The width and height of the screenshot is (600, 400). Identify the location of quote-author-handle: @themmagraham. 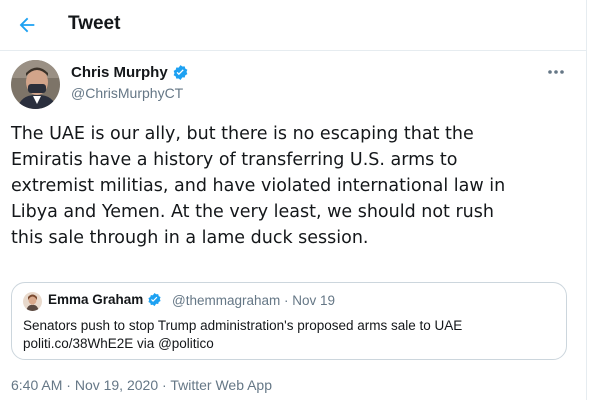
(226, 300).